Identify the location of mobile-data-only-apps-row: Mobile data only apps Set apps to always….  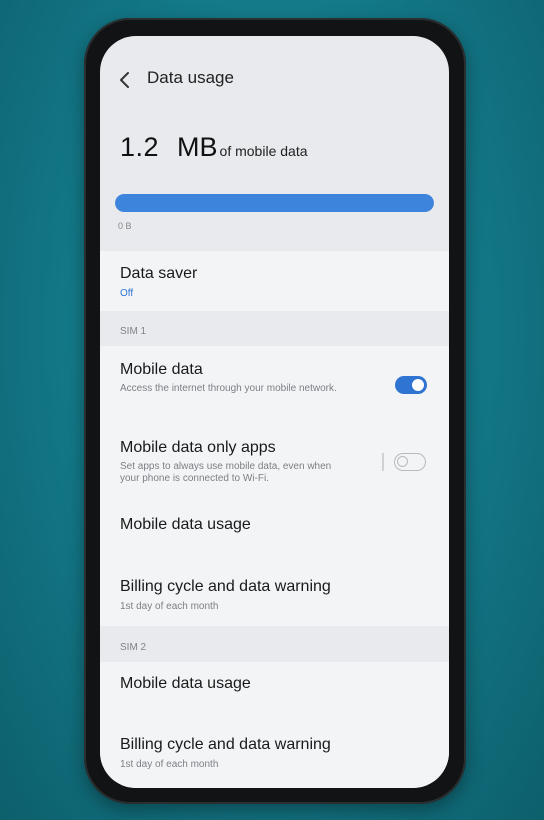
(274, 463).